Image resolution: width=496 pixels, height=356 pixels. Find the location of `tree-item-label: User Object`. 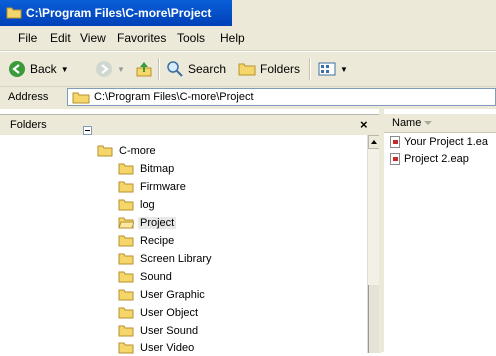

tree-item-label: User Object is located at coordinates (169, 312).